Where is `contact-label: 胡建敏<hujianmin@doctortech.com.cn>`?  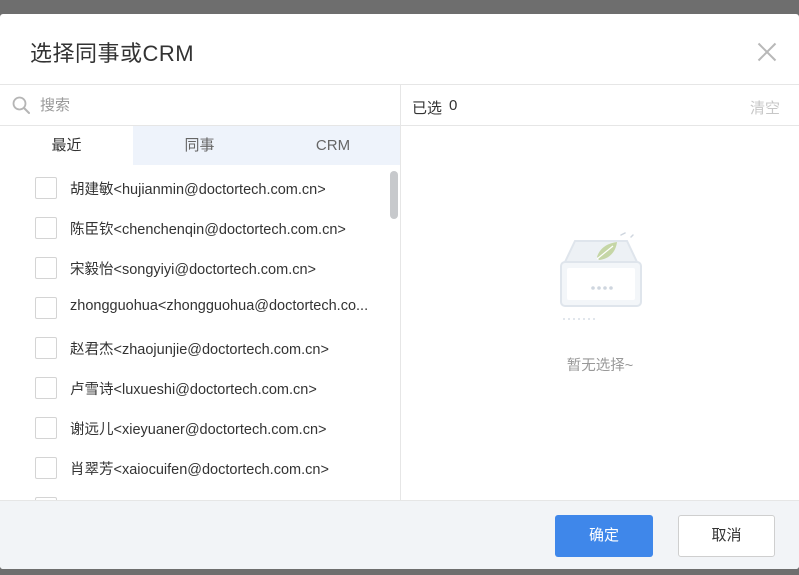
contact-label: 胡建敏<hujianmin@doctortech.com.cn> is located at coordinates (225, 188).